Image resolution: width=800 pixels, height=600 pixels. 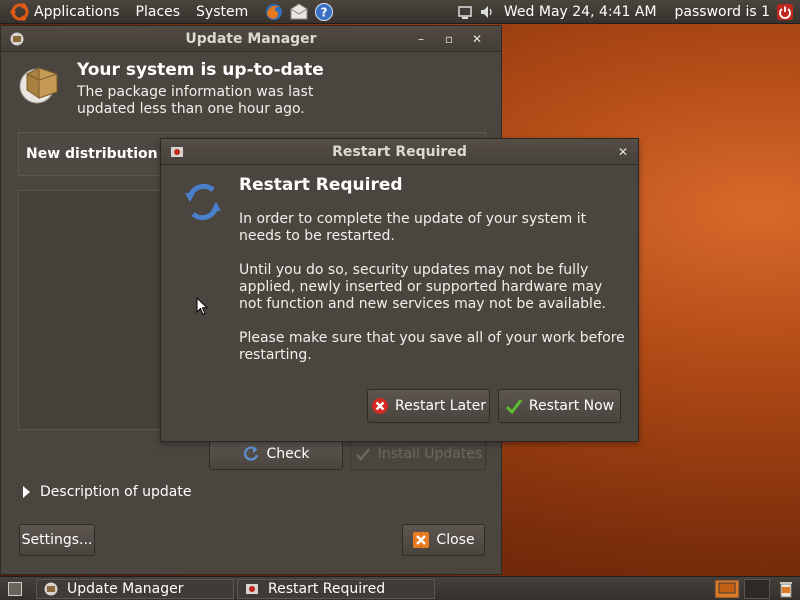 What do you see at coordinates (455, 540) in the screenshot?
I see `close-label: Close` at bounding box center [455, 540].